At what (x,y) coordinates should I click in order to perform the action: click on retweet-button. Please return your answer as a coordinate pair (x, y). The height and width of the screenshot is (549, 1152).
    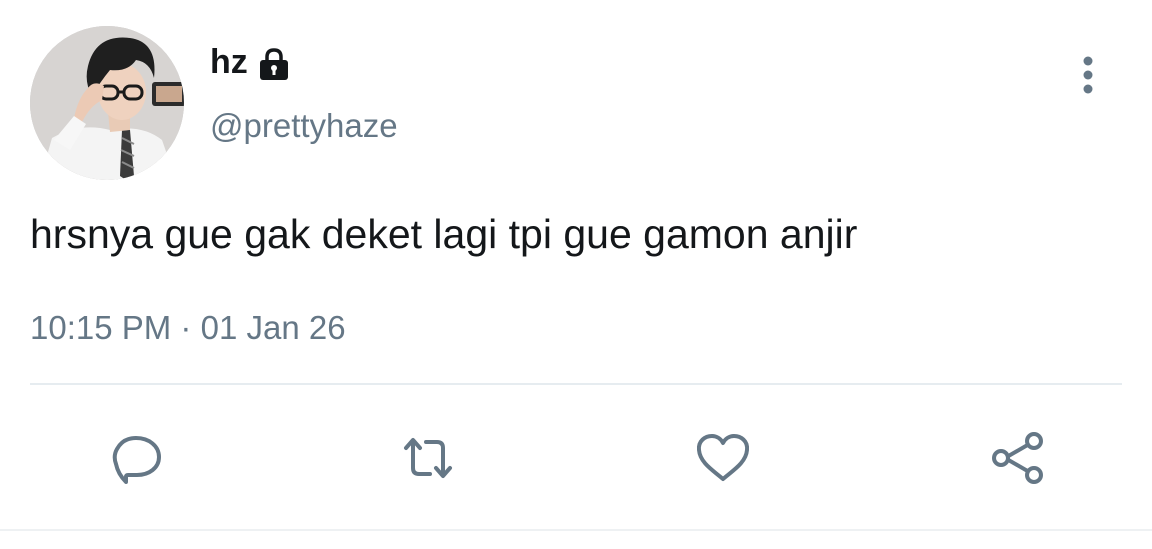
    Looking at the image, I should click on (428, 458).